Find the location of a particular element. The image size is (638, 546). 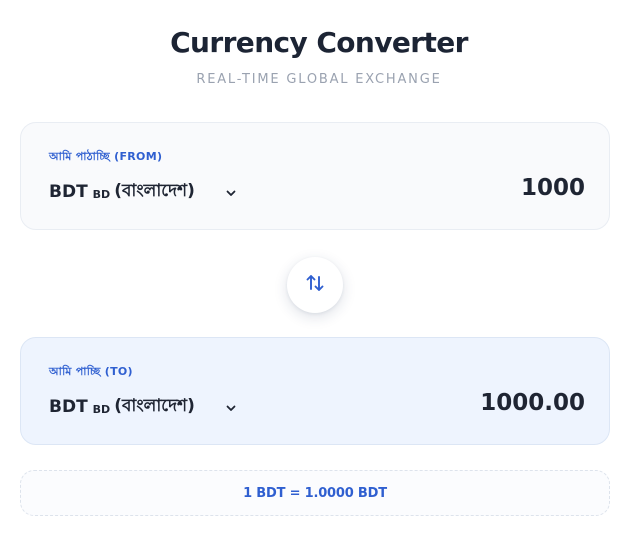

swap-button is located at coordinates (315, 285).